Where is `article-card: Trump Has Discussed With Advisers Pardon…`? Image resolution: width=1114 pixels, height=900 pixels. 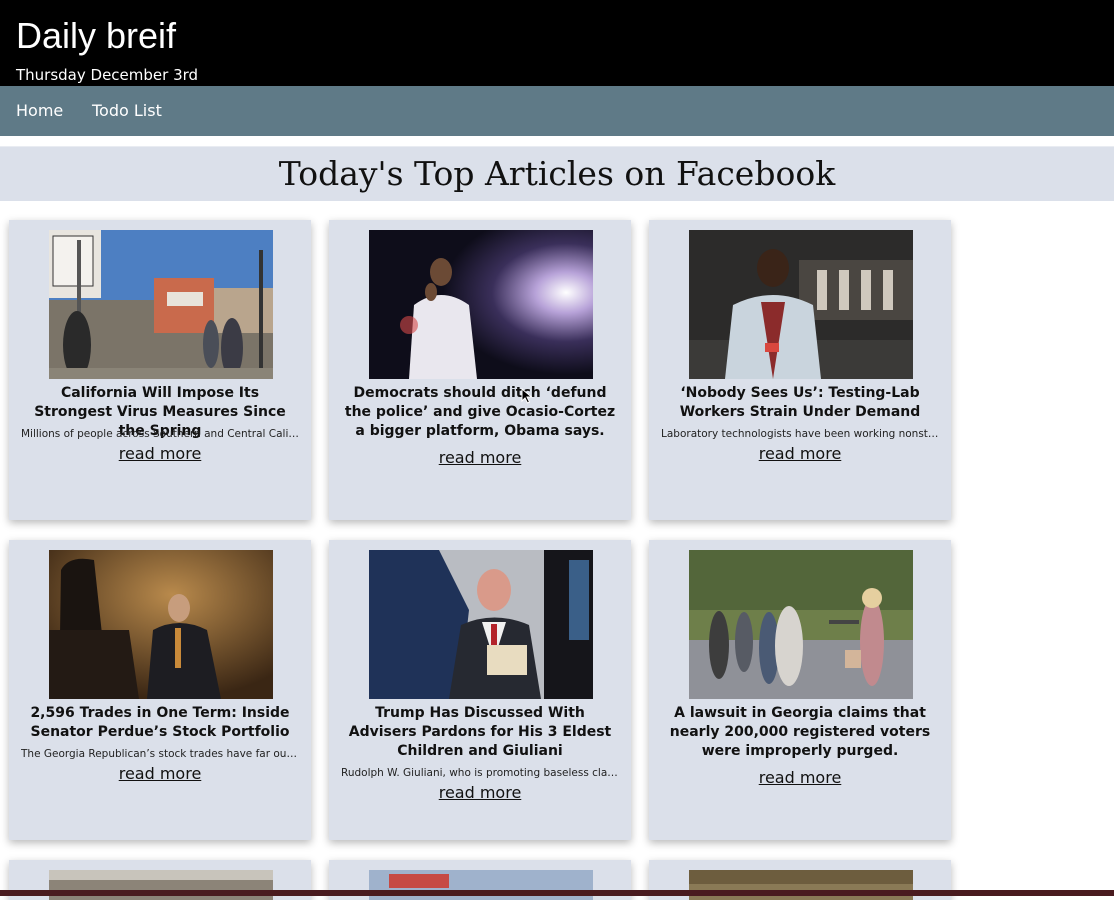
article-card: Trump Has Discussed With Advisers Pardon… is located at coordinates (480, 690).